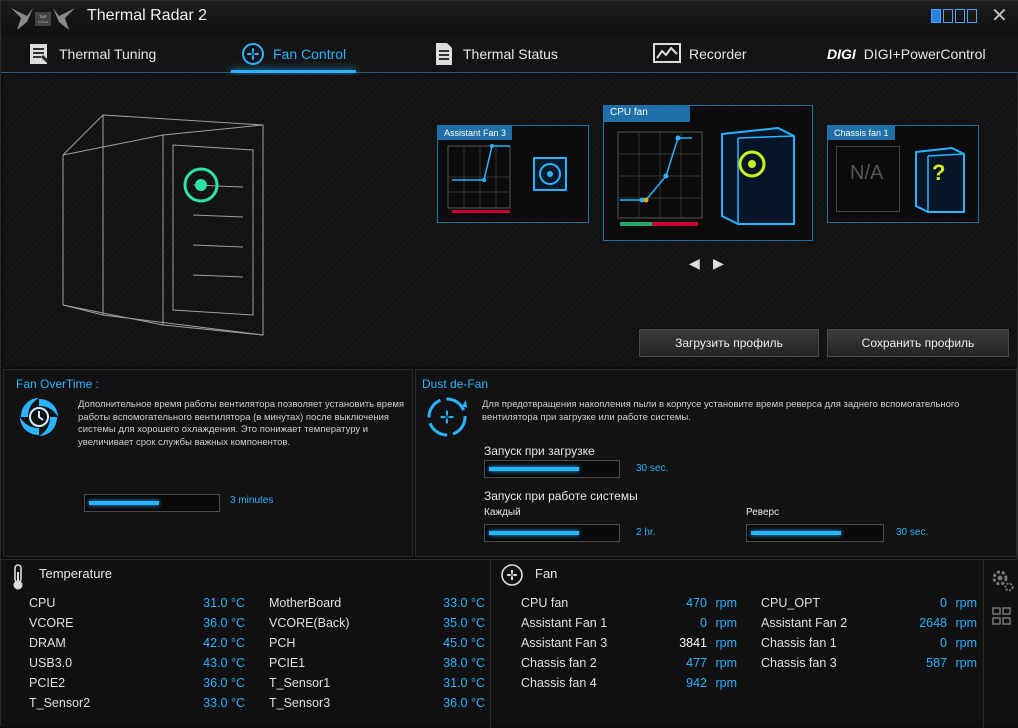 The height and width of the screenshot is (728, 1018). I want to click on fan-title: Fan, so click(546, 573).